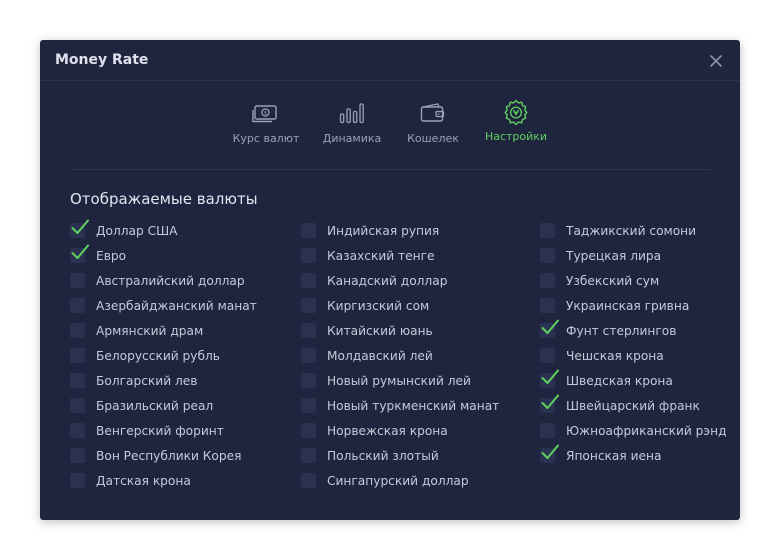  I want to click on currency-option: Китайский юань, so click(411, 335).